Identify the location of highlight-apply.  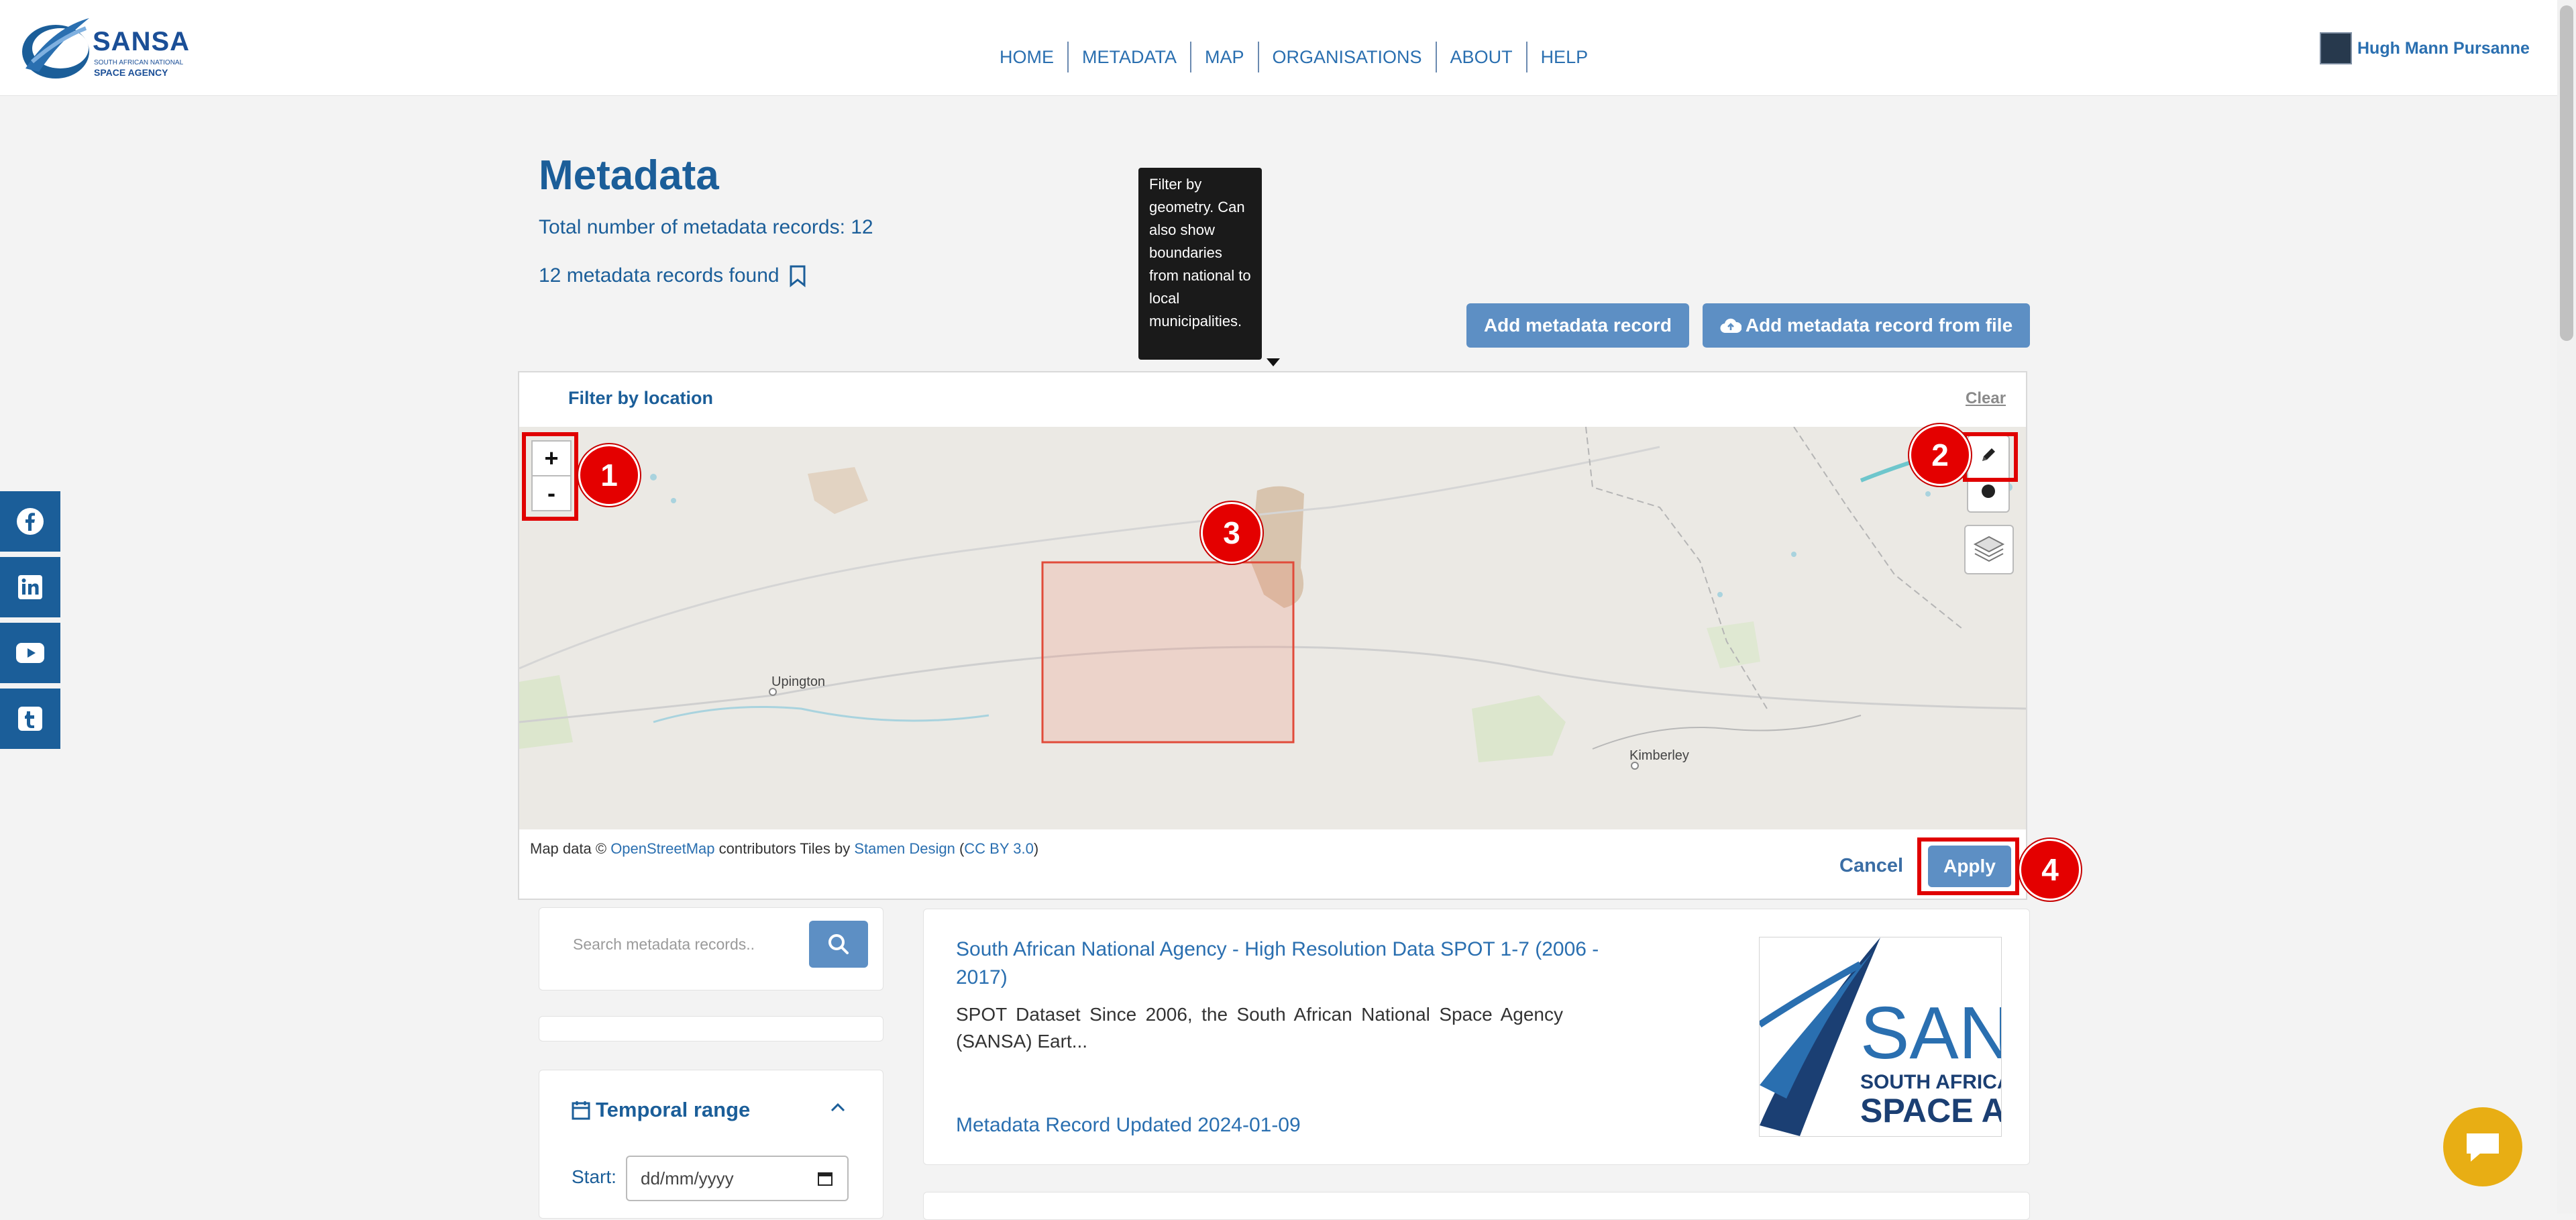
(1968, 866).